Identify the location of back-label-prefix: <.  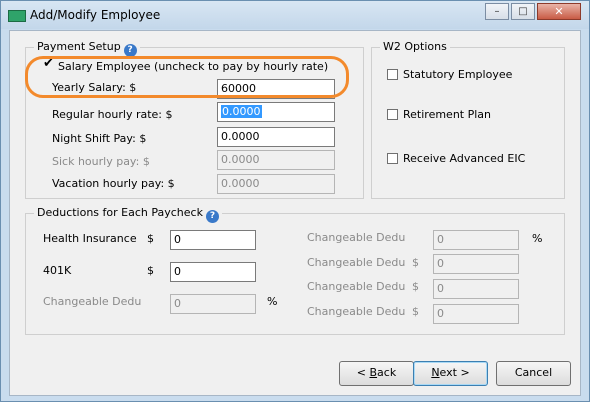
(363, 372).